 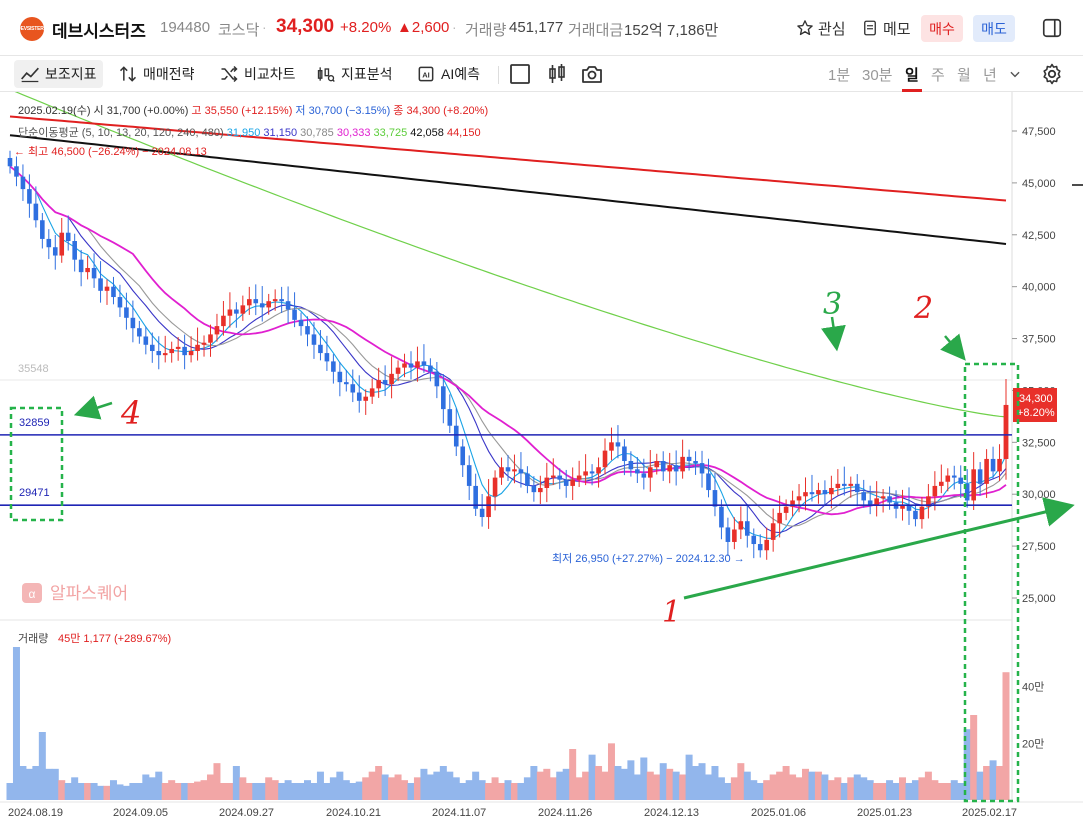 I want to click on aux-indicator-button: 보조지표, so click(x=58, y=74).